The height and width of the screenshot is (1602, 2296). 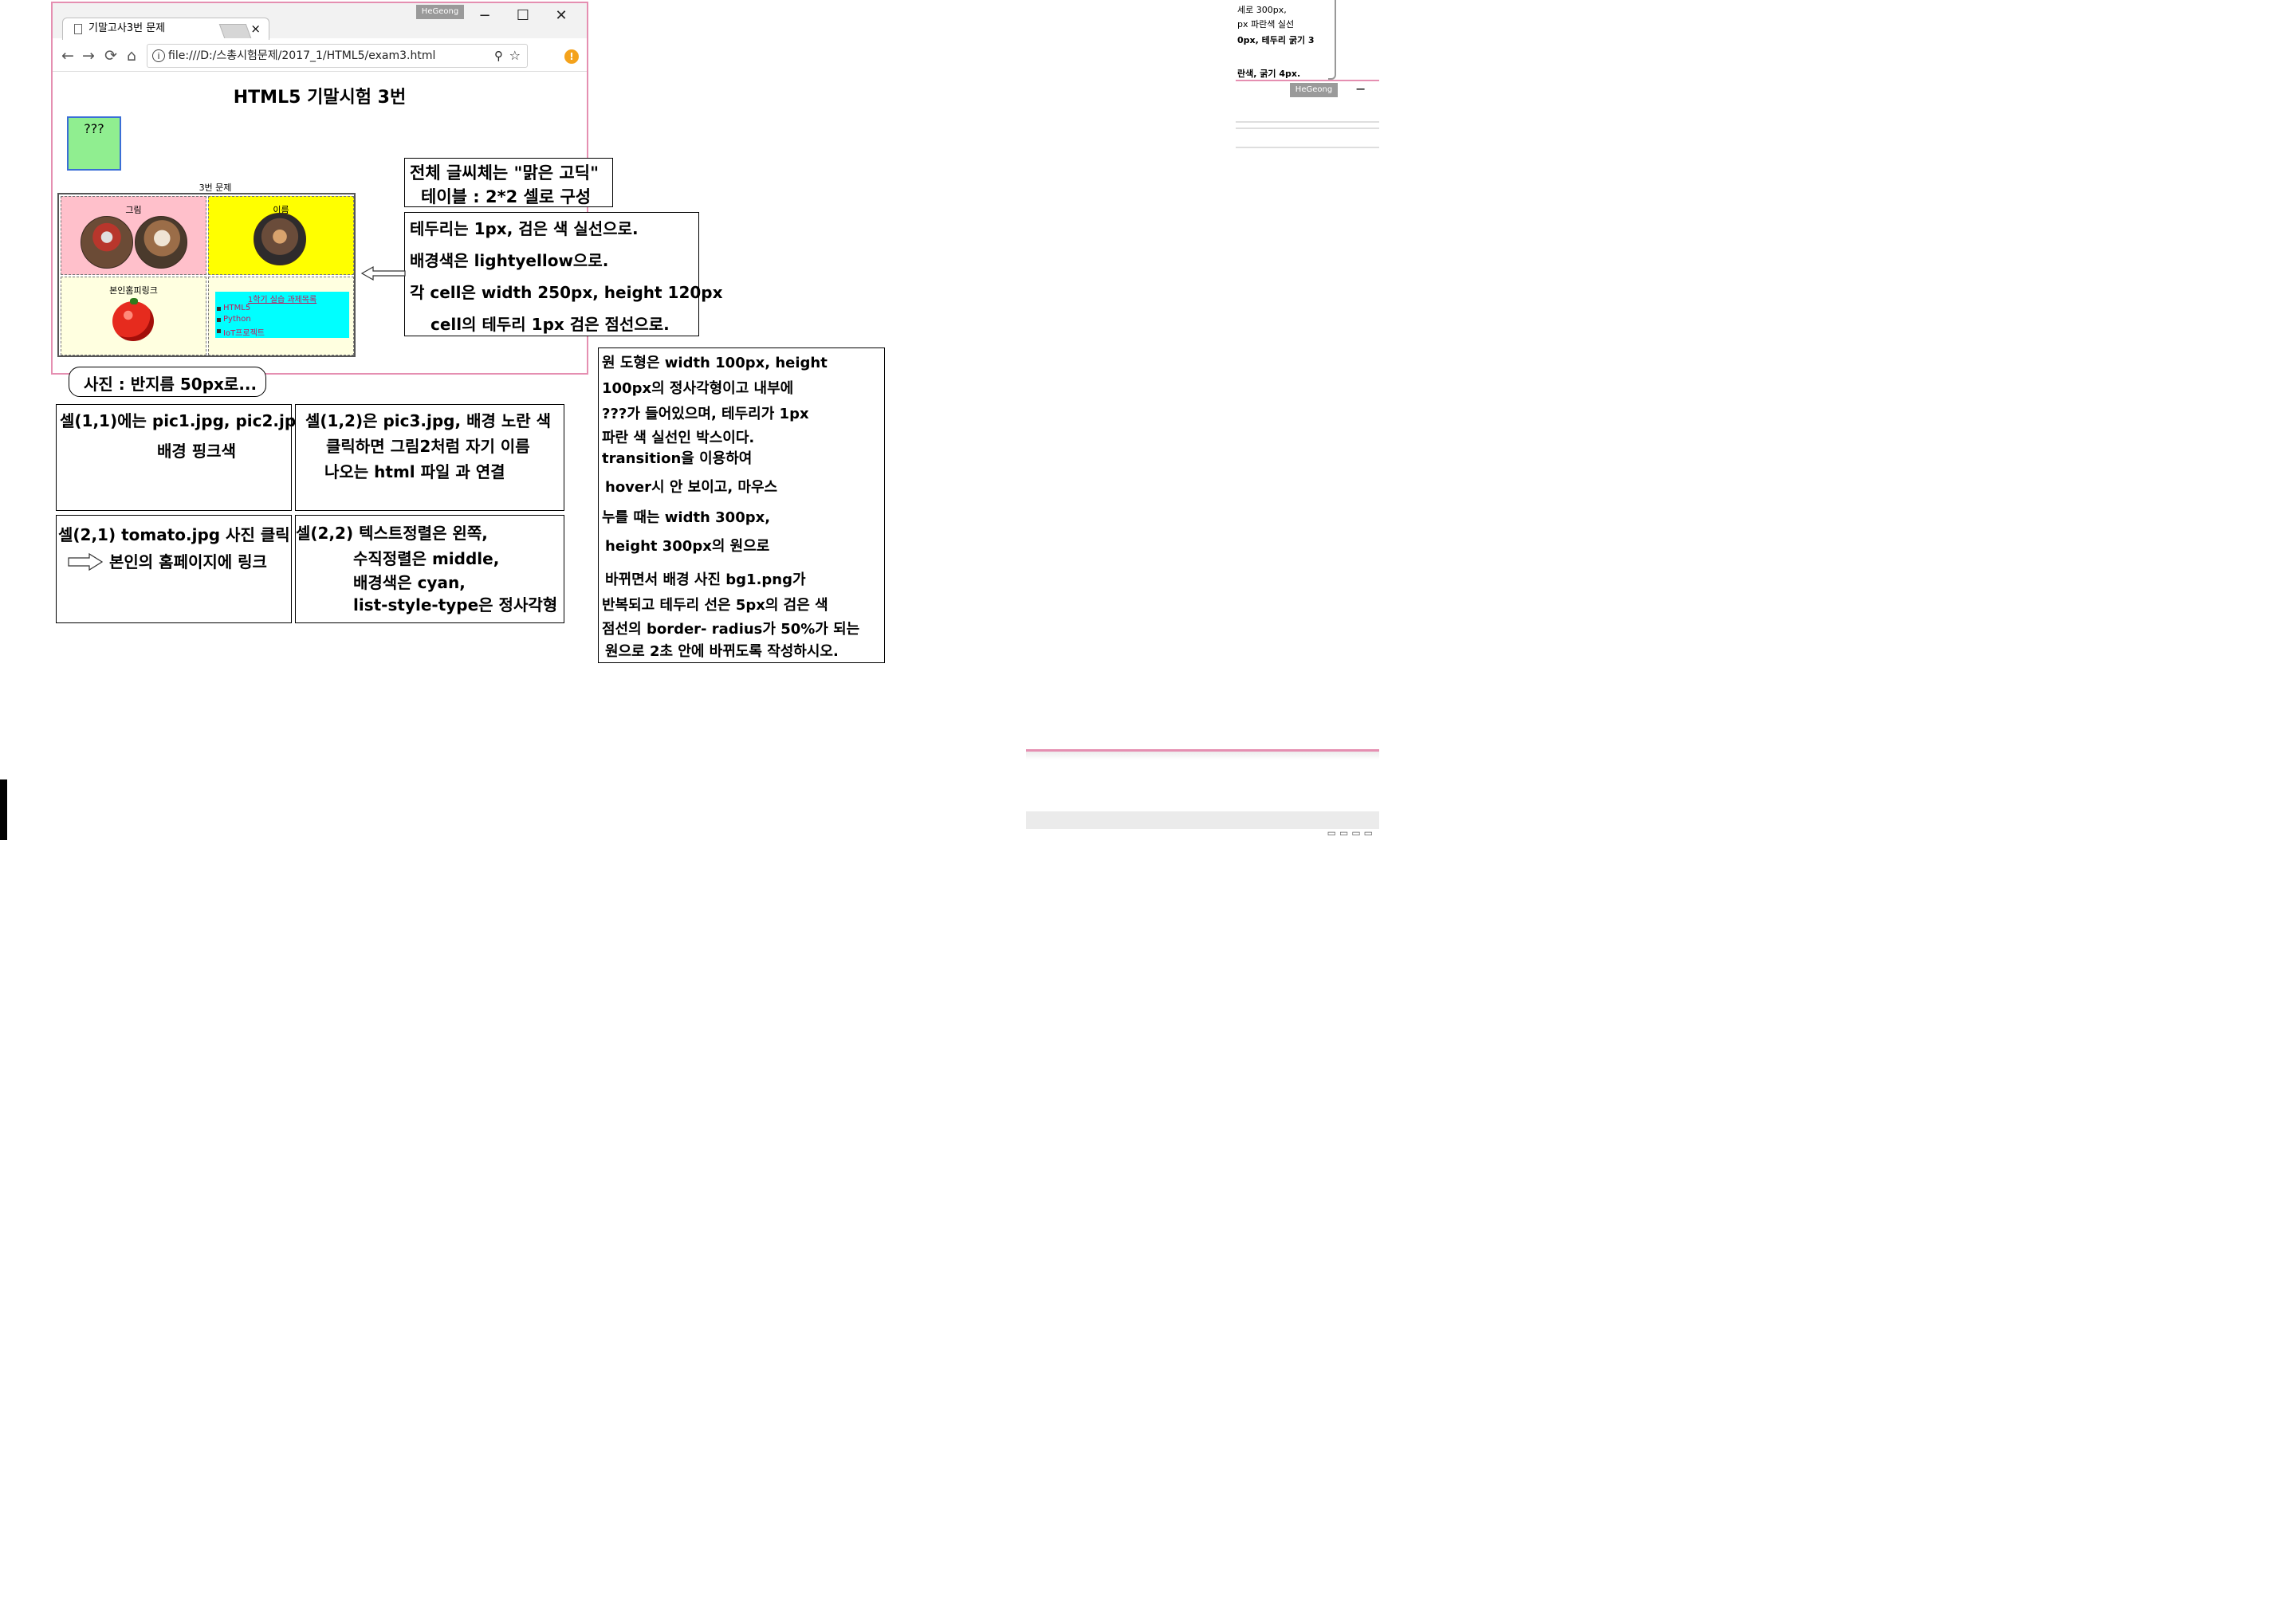 I want to click on note-line: 셀(1,1)에는 pic1.jpg, pic2.jpg, so click(x=184, y=420).